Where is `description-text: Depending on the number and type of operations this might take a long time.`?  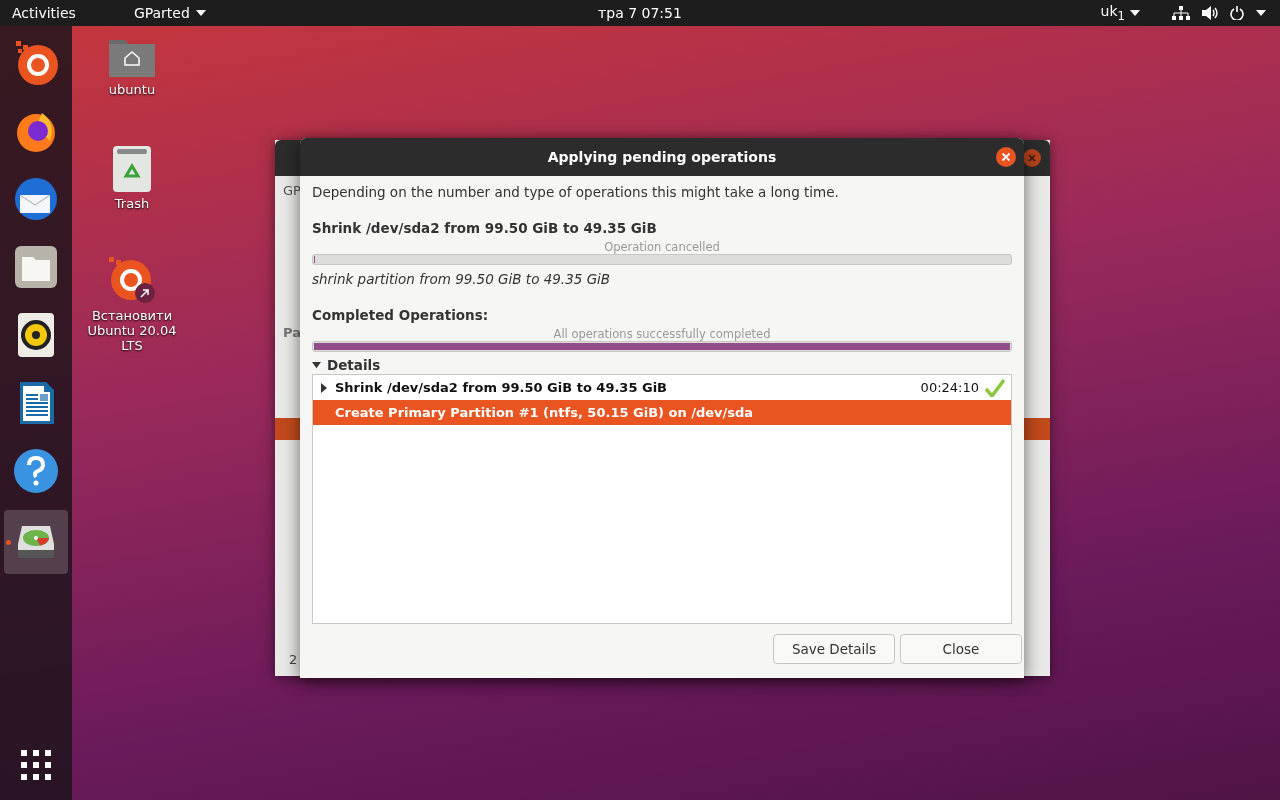 description-text: Depending on the number and type of operations this might take a long time. is located at coordinates (576, 192).